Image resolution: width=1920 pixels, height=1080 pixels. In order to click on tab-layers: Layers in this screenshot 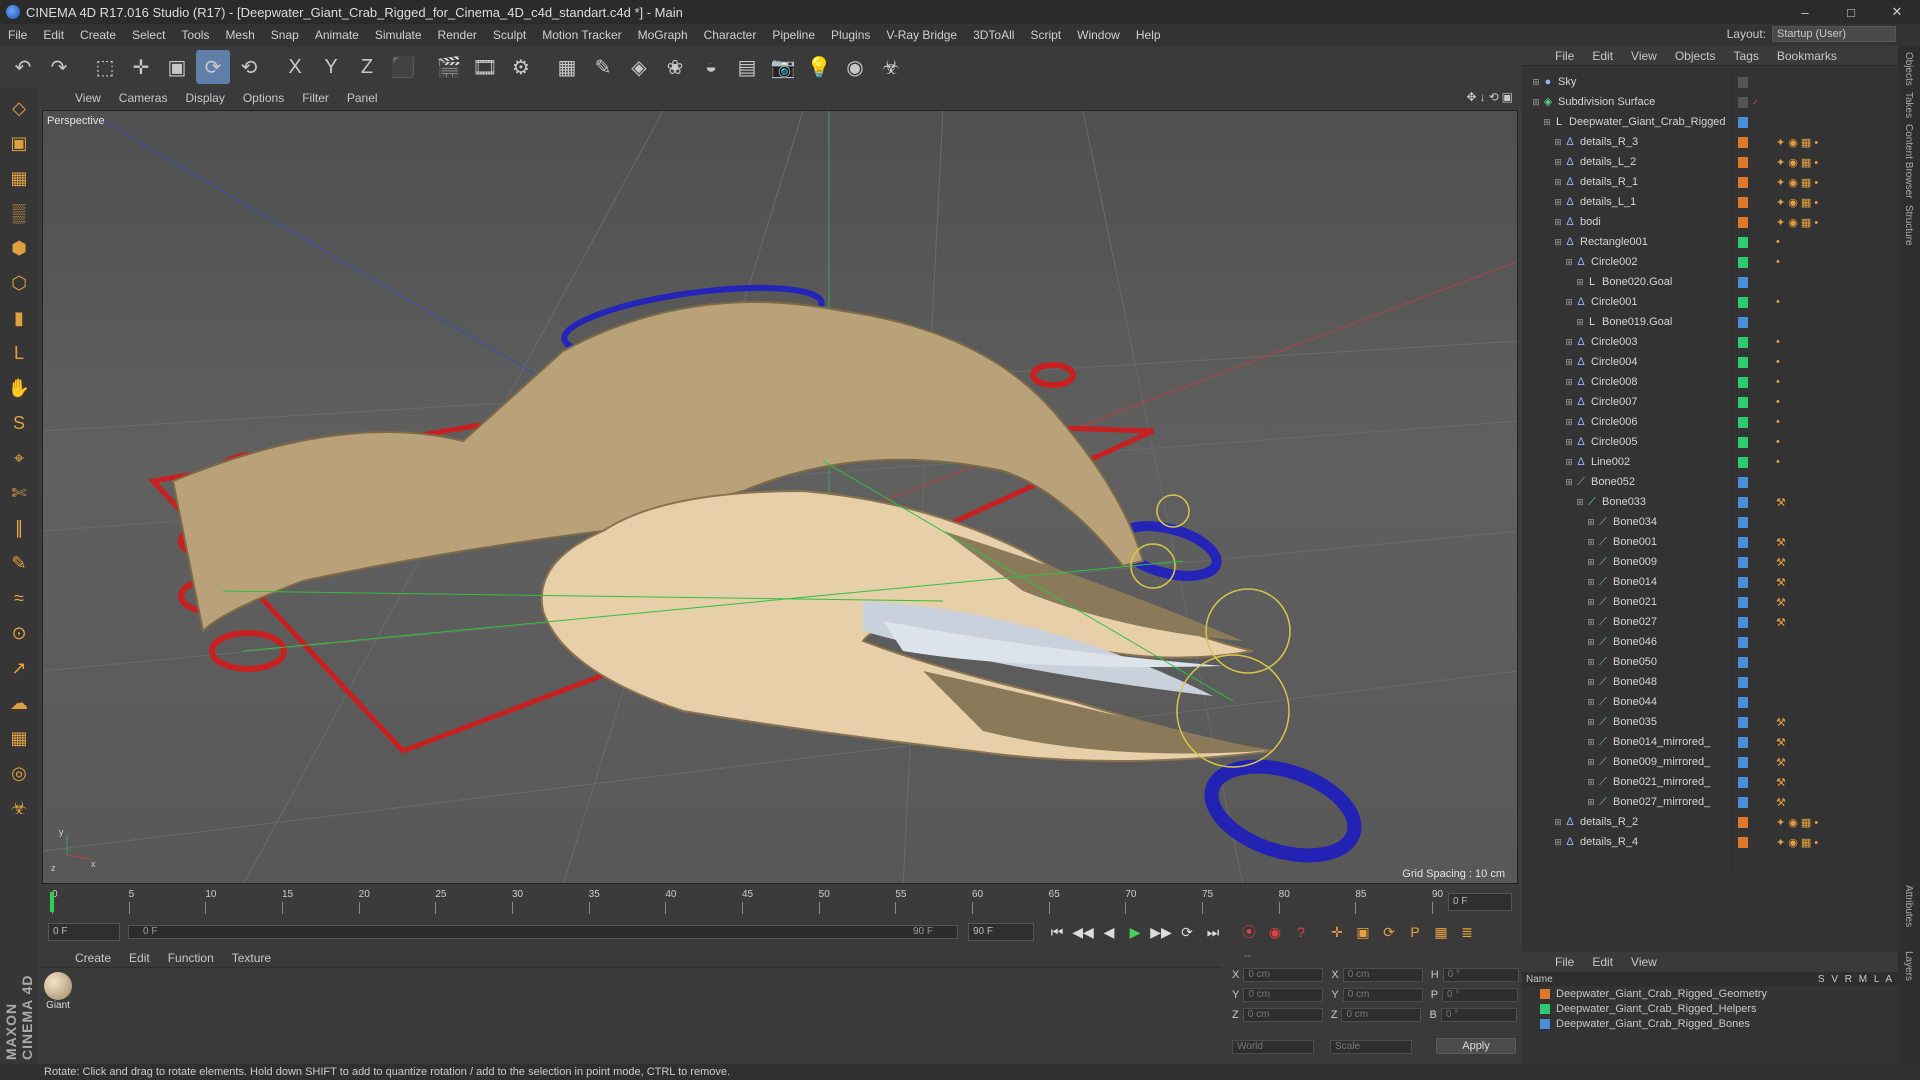, I will do `click(1908, 966)`.